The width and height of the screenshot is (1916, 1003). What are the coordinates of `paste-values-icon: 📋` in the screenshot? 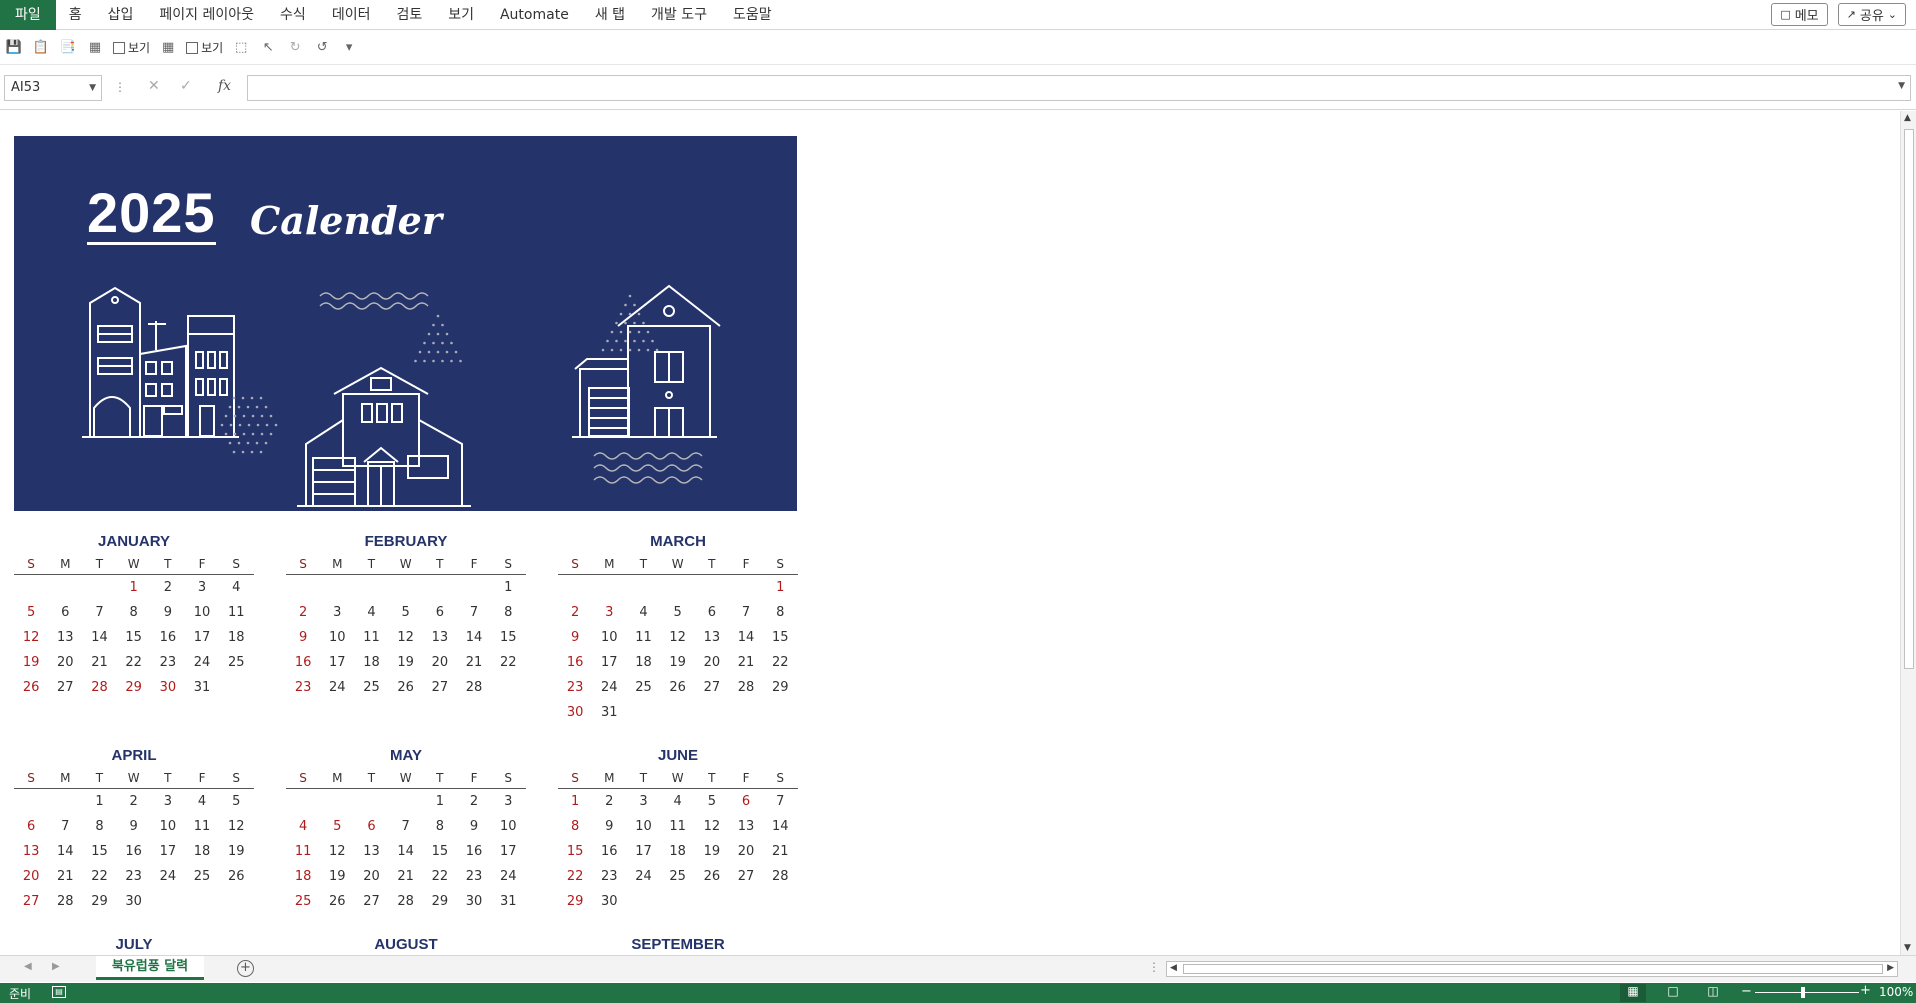 It's located at (41, 48).